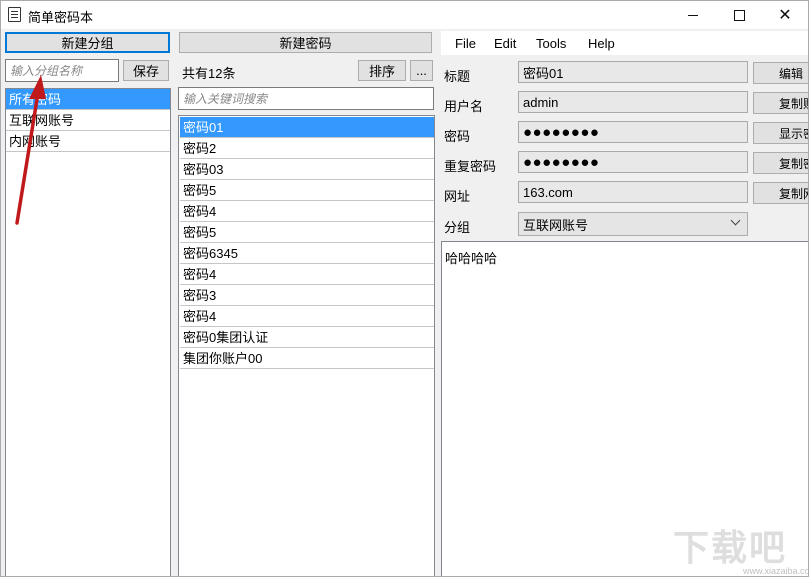 The image size is (809, 577). I want to click on group-label: 分组, so click(457, 226).